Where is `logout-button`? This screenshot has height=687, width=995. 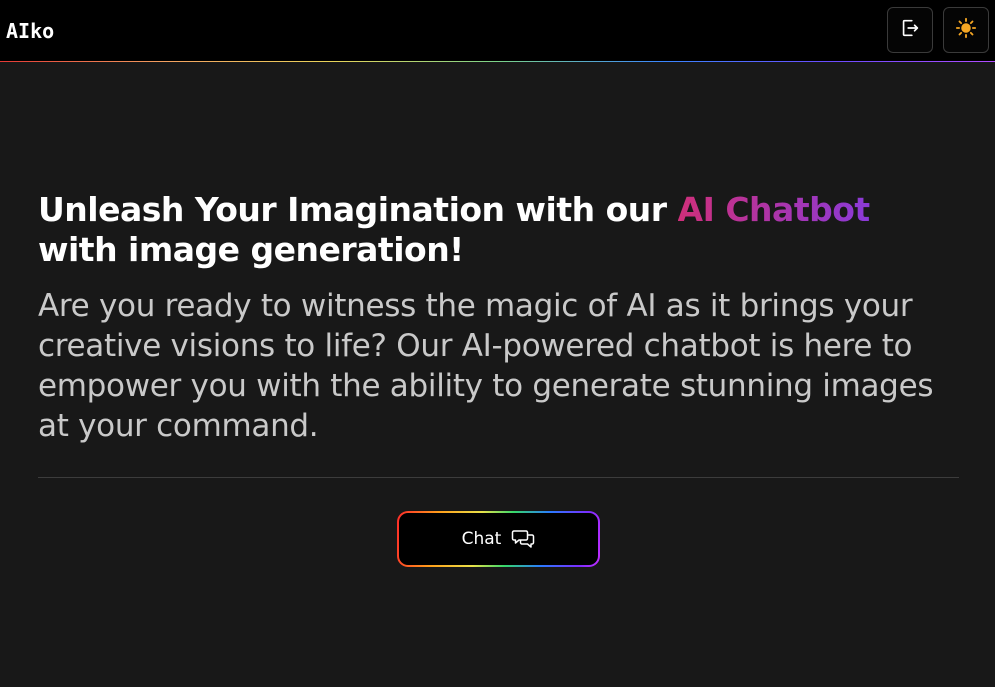 logout-button is located at coordinates (910, 30).